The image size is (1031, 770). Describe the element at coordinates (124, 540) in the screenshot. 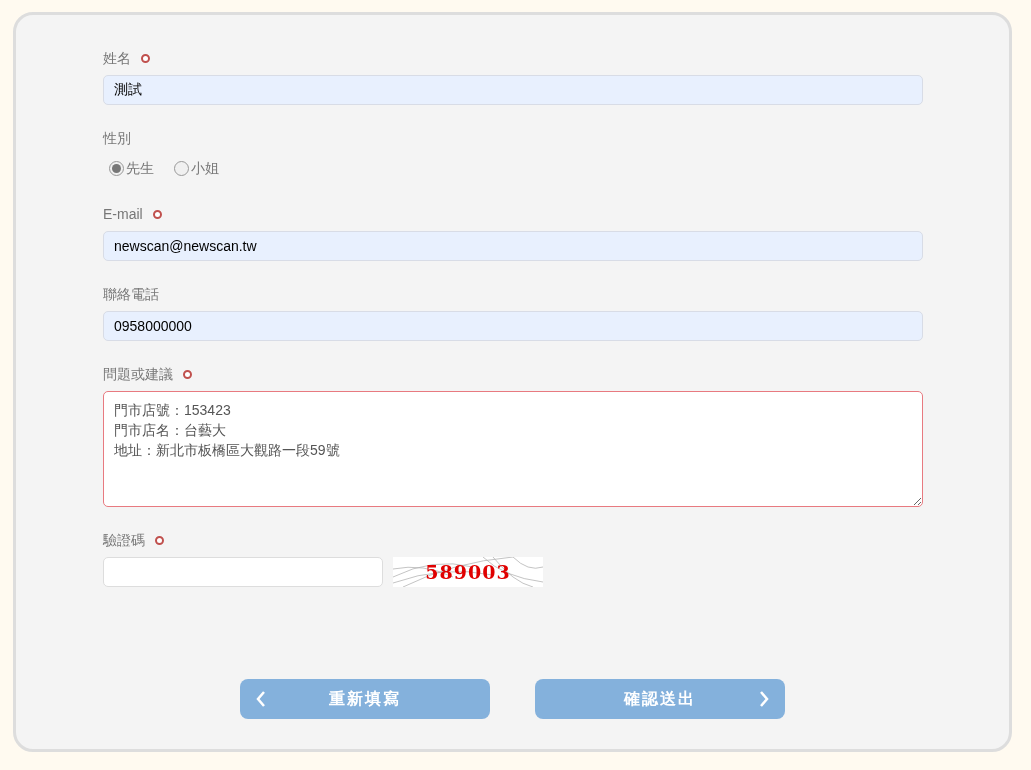

I see `field-label: 驗證碼` at that location.